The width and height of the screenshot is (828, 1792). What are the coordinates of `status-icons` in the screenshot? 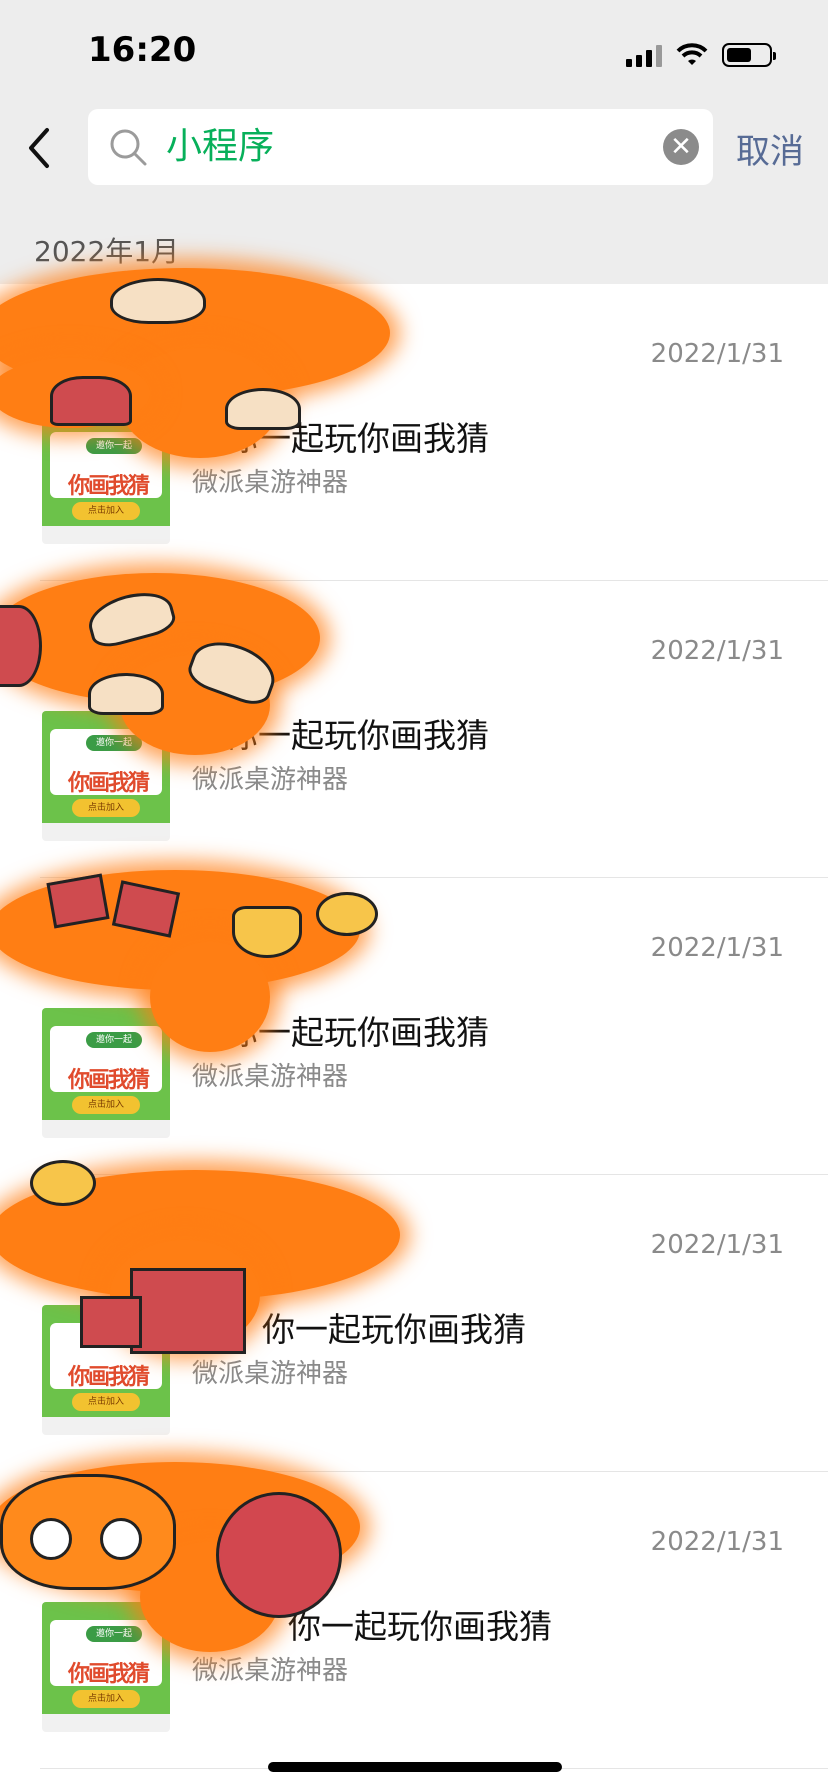 It's located at (701, 55).